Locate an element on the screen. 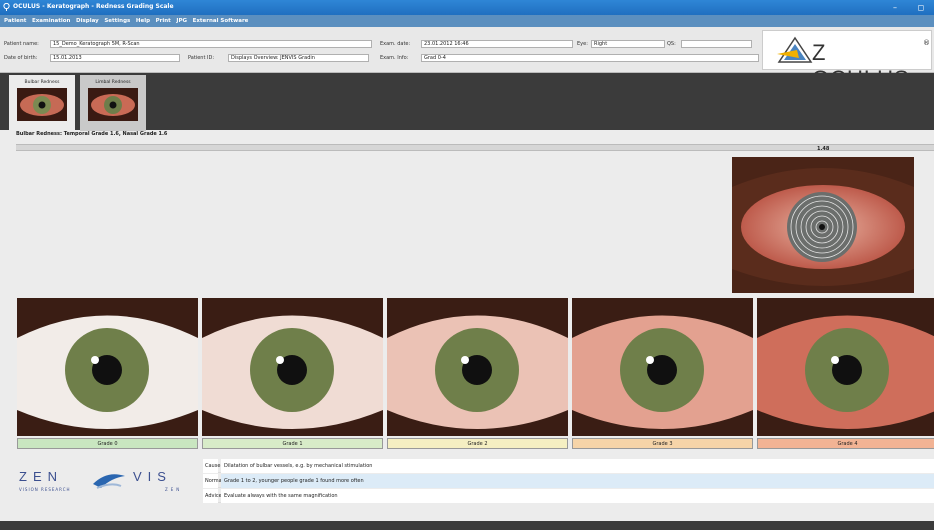  info-key-advice: Advice is located at coordinates (212, 496).